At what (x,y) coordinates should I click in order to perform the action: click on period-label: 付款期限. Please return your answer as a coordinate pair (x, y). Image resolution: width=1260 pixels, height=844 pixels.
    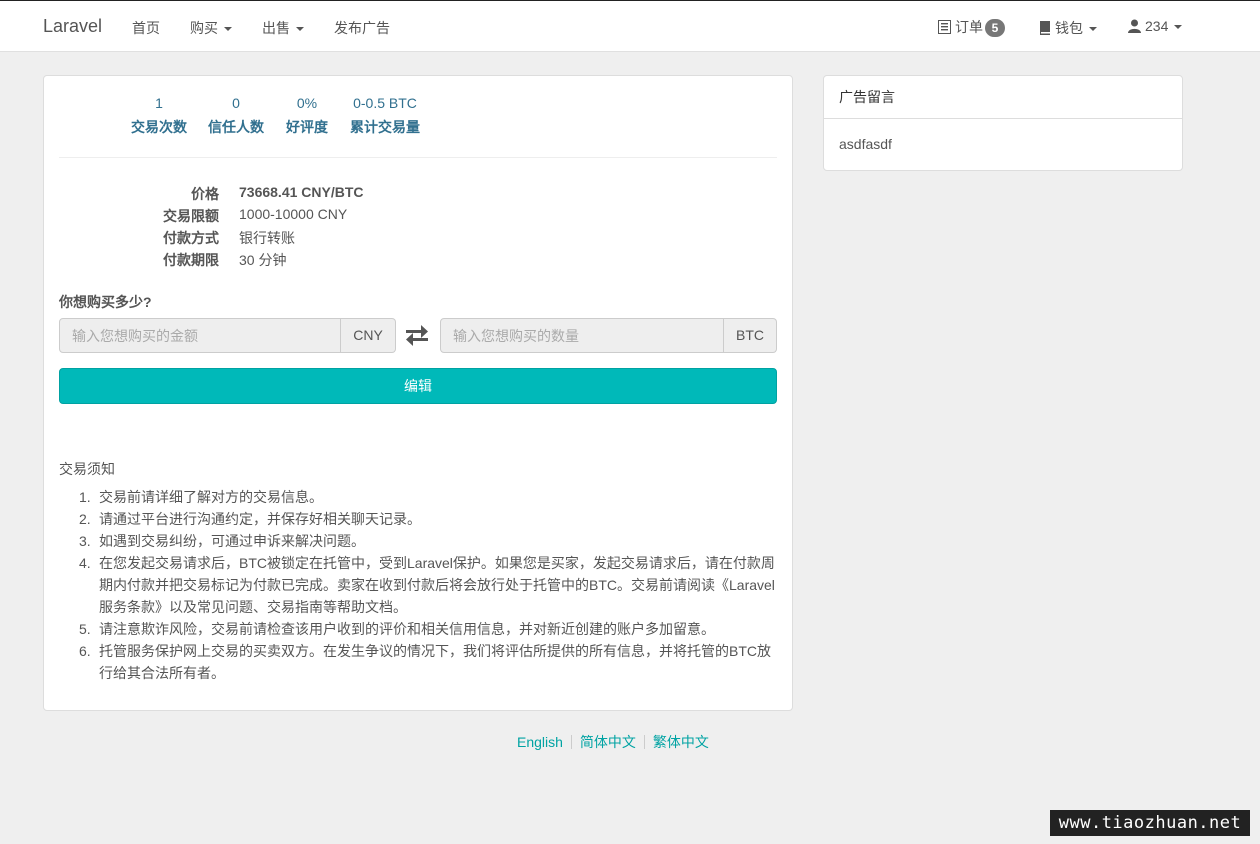
    Looking at the image, I should click on (191, 260).